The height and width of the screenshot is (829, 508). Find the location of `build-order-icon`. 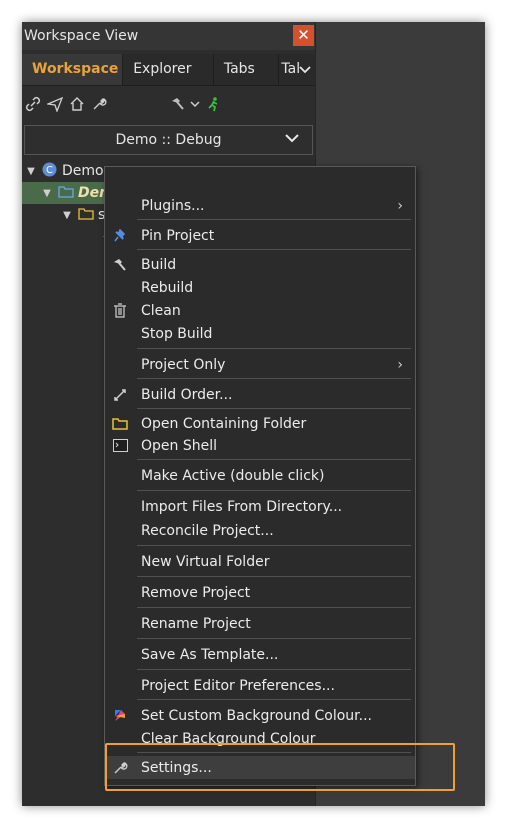

build-order-icon is located at coordinates (120, 394).